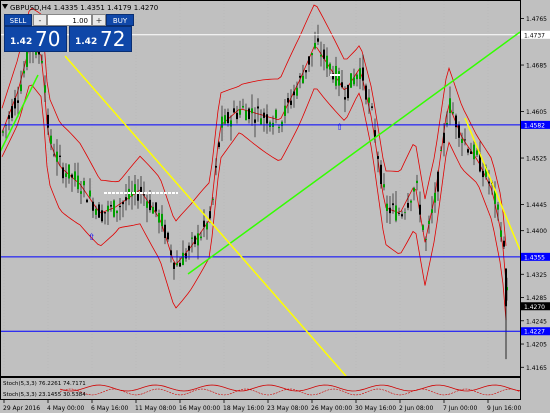  Describe the element at coordinates (44, 395) in the screenshot. I see `stoch-label-2: Stoch(5,3,3) 23.1455 30.5384` at that location.